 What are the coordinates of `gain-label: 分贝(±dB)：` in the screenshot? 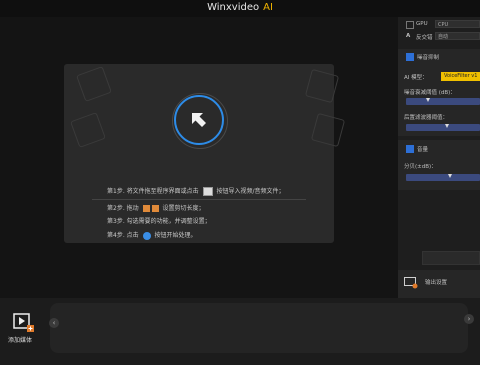 It's located at (420, 167).